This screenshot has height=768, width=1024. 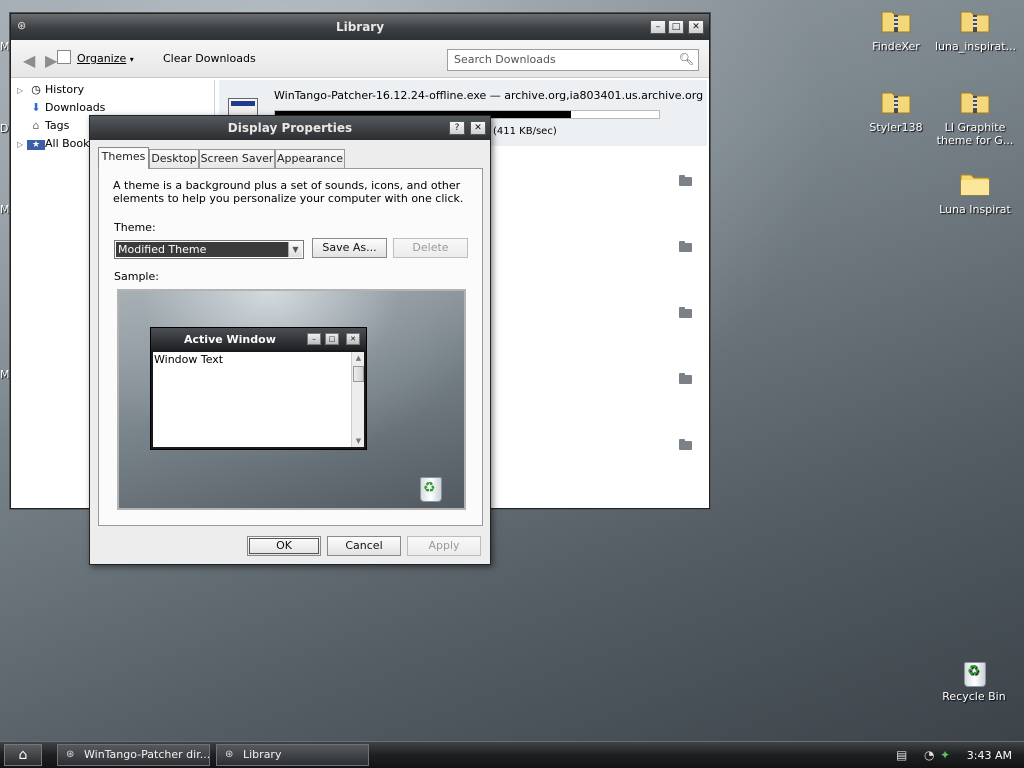 What do you see at coordinates (353, 339) in the screenshot?
I see `close-icon: ✕` at bounding box center [353, 339].